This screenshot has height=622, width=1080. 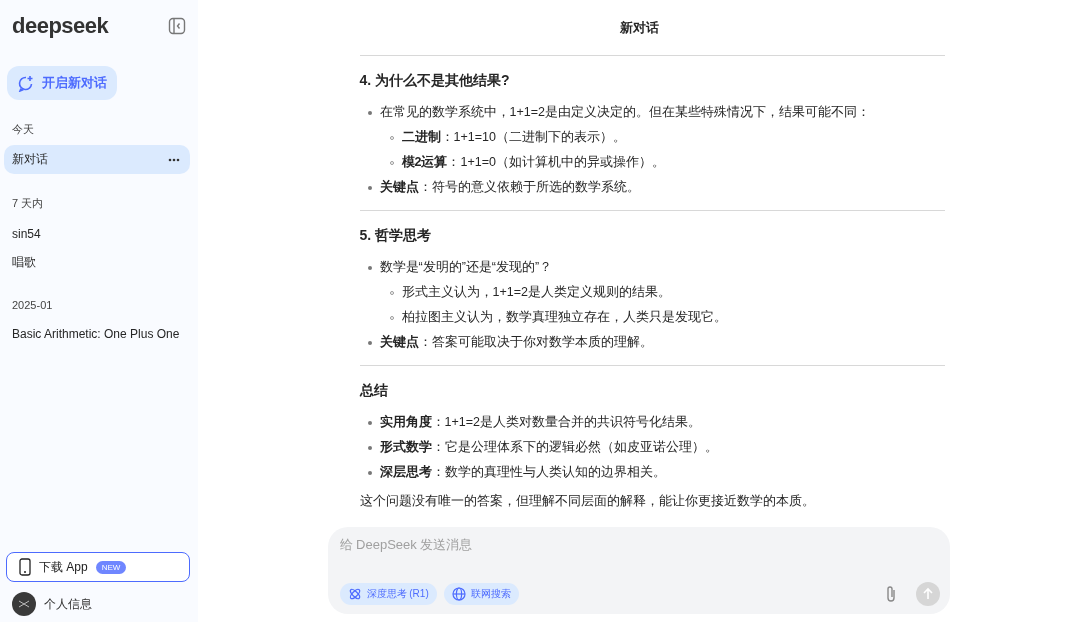 I want to click on bullet-text: 关键点：符号的意义依赖于所选的数学系统。, so click(x=509, y=187).